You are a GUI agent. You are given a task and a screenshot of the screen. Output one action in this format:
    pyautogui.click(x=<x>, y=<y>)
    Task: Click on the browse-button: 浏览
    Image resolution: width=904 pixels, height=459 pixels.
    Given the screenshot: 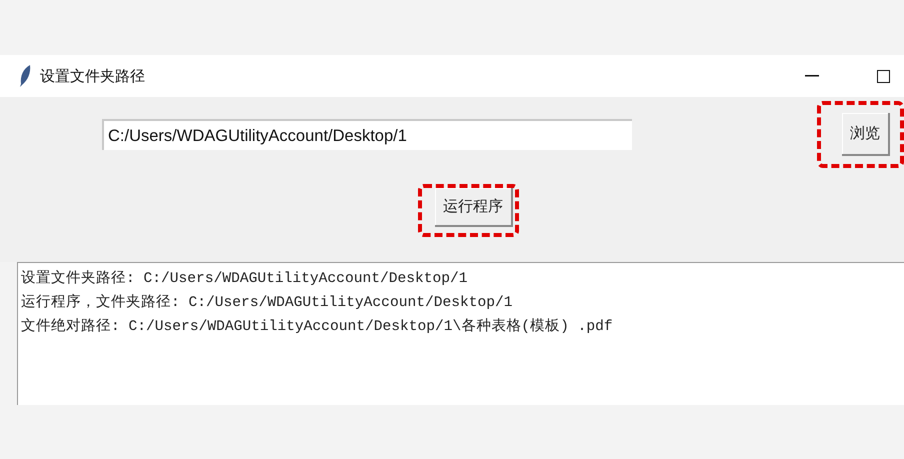 What is the action you would take?
    pyautogui.click(x=866, y=134)
    